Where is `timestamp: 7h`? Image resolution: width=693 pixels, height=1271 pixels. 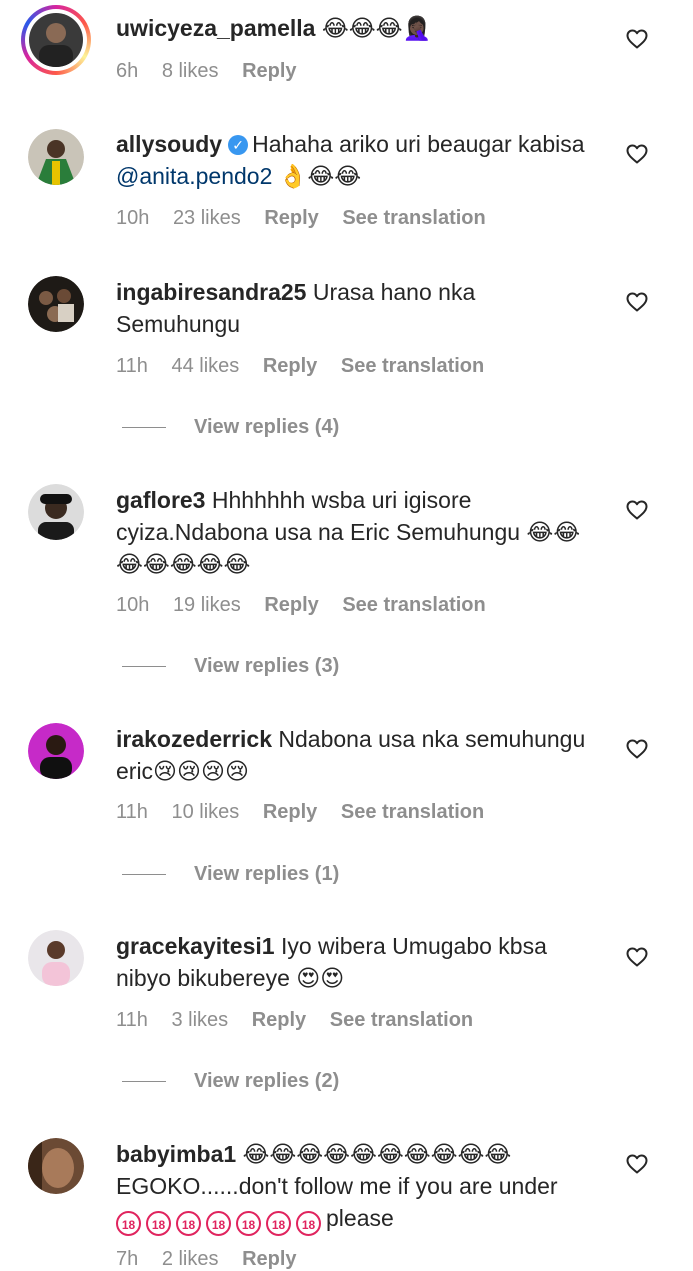 timestamp: 7h is located at coordinates (127, 1259).